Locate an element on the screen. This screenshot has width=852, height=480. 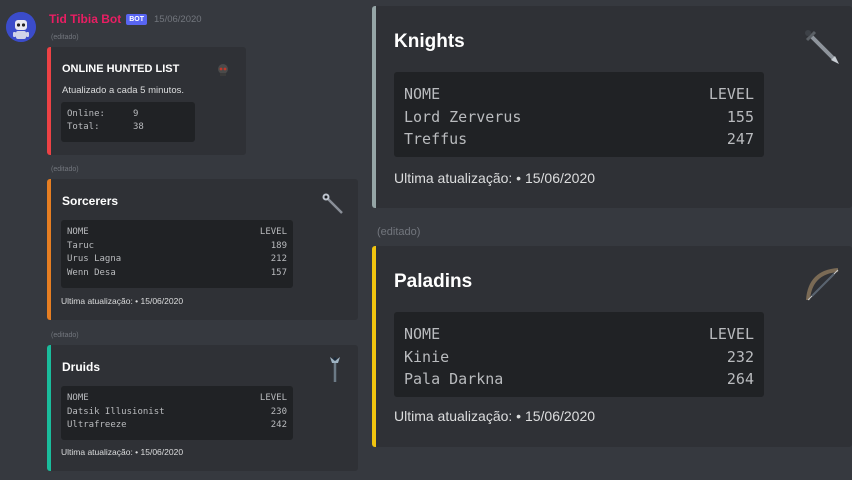
table-row: Urus Lagna 212 is located at coordinates (177, 260).